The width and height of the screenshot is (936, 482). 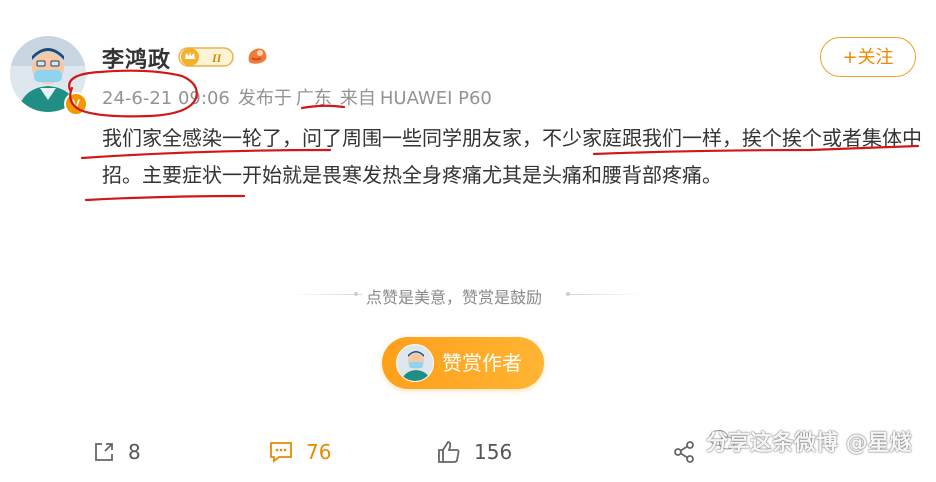 I want to click on post-time: 24-6-21 09:06, so click(x=166, y=98).